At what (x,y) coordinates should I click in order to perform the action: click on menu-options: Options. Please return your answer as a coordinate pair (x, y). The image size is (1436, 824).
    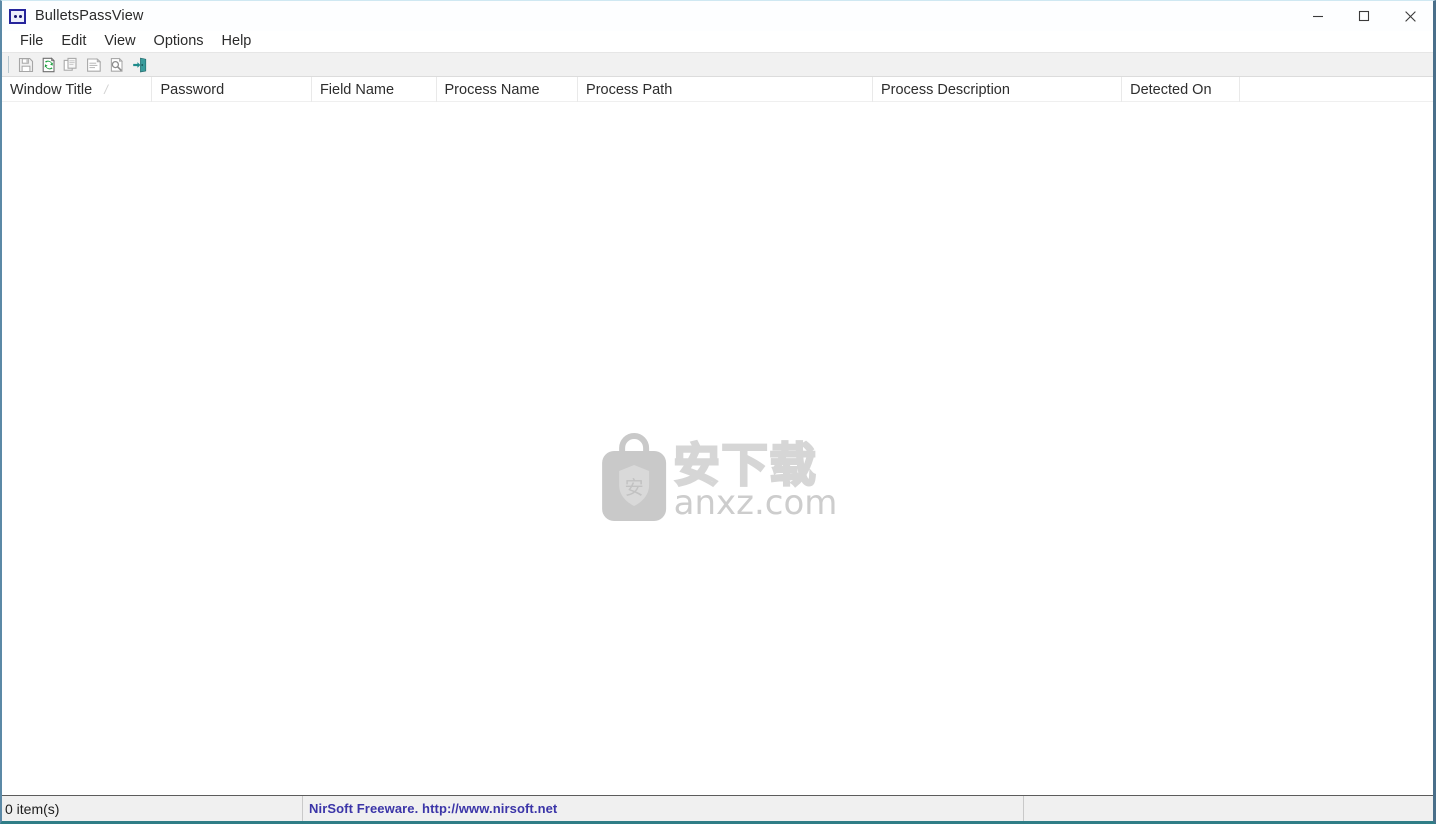
    Looking at the image, I should click on (179, 41).